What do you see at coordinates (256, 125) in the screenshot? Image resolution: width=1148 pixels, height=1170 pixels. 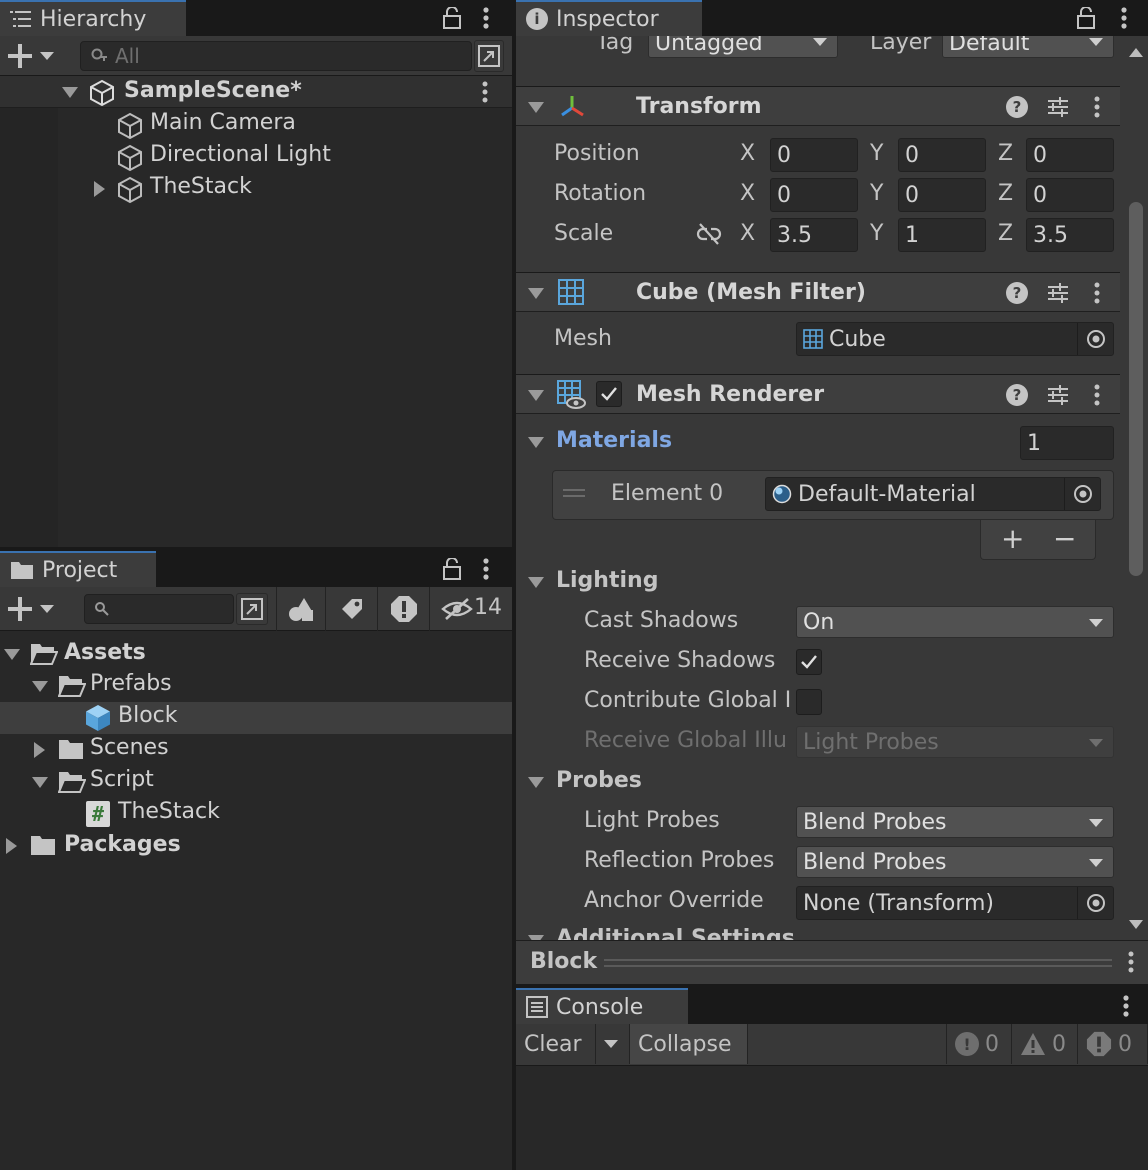 I see `hierarchy-item-main-camera: Main Camera` at bounding box center [256, 125].